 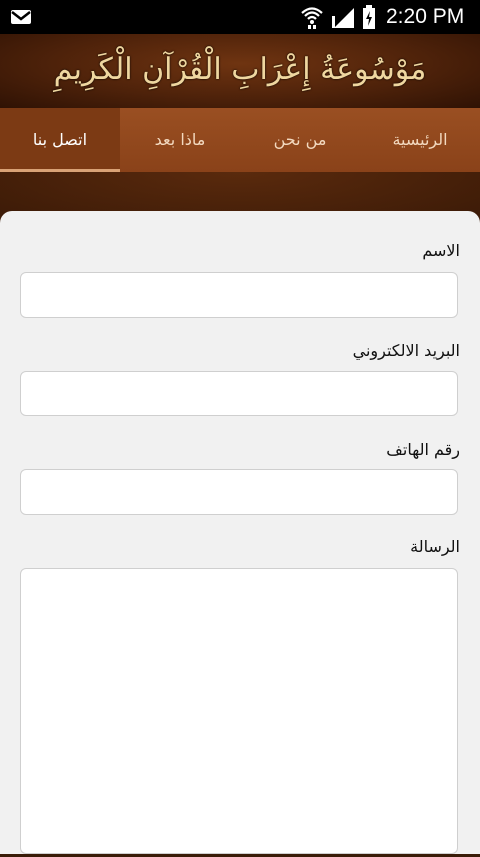 I want to click on tab-home: الرئيسية, so click(x=420, y=140).